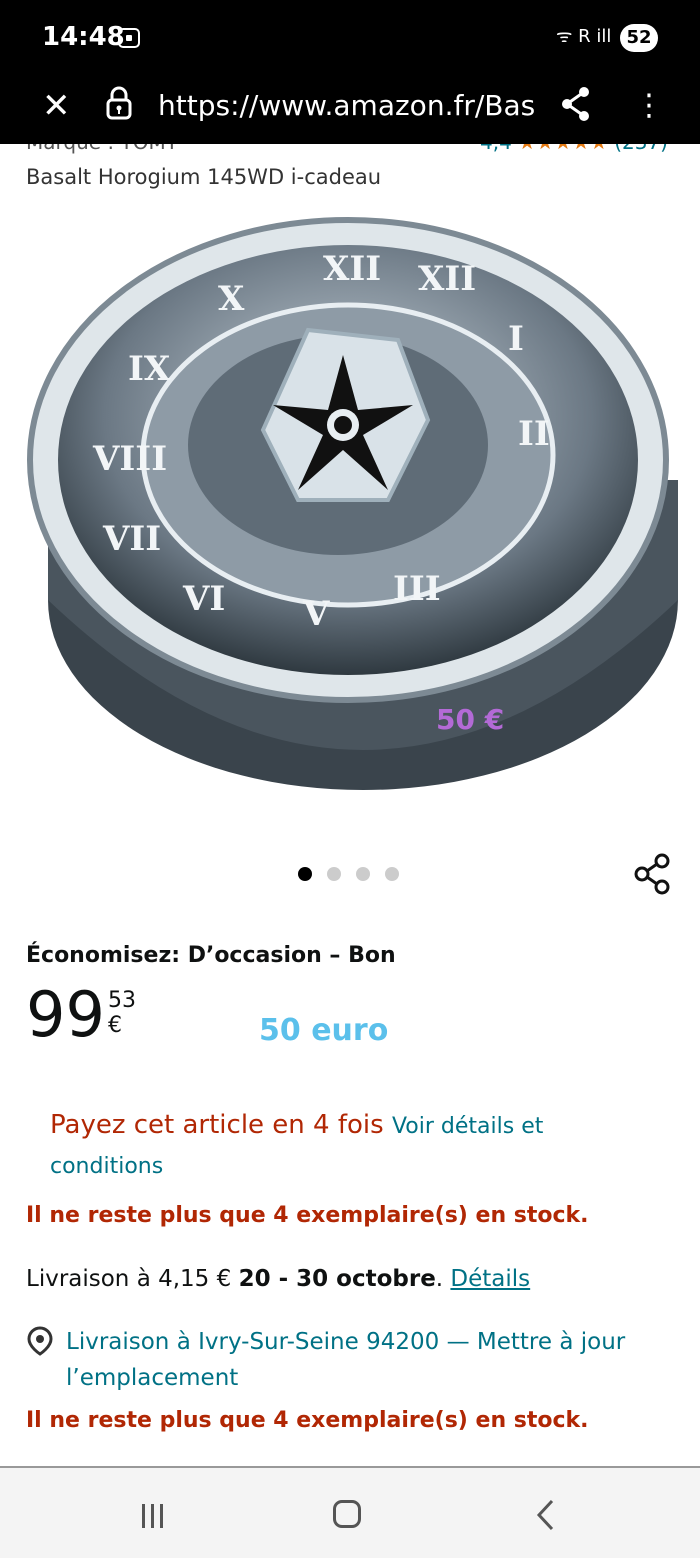 This screenshot has width=700, height=1558. Describe the element at coordinates (40, 1341) in the screenshot. I see `location-pin-icon` at that location.